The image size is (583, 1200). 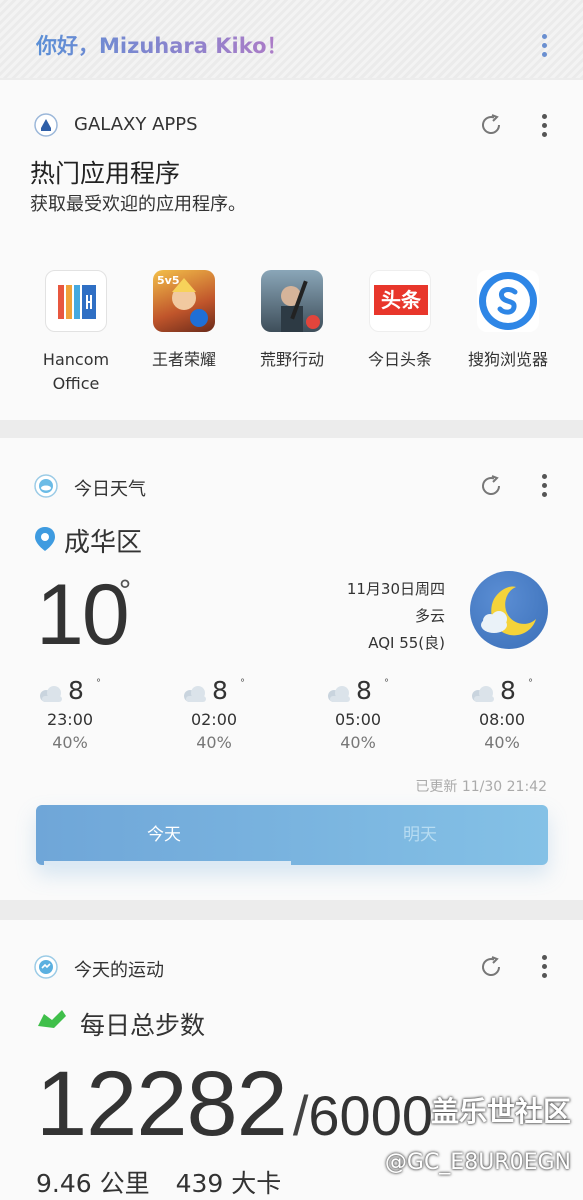 I want to click on hancom-office-icon, so click(x=76, y=301).